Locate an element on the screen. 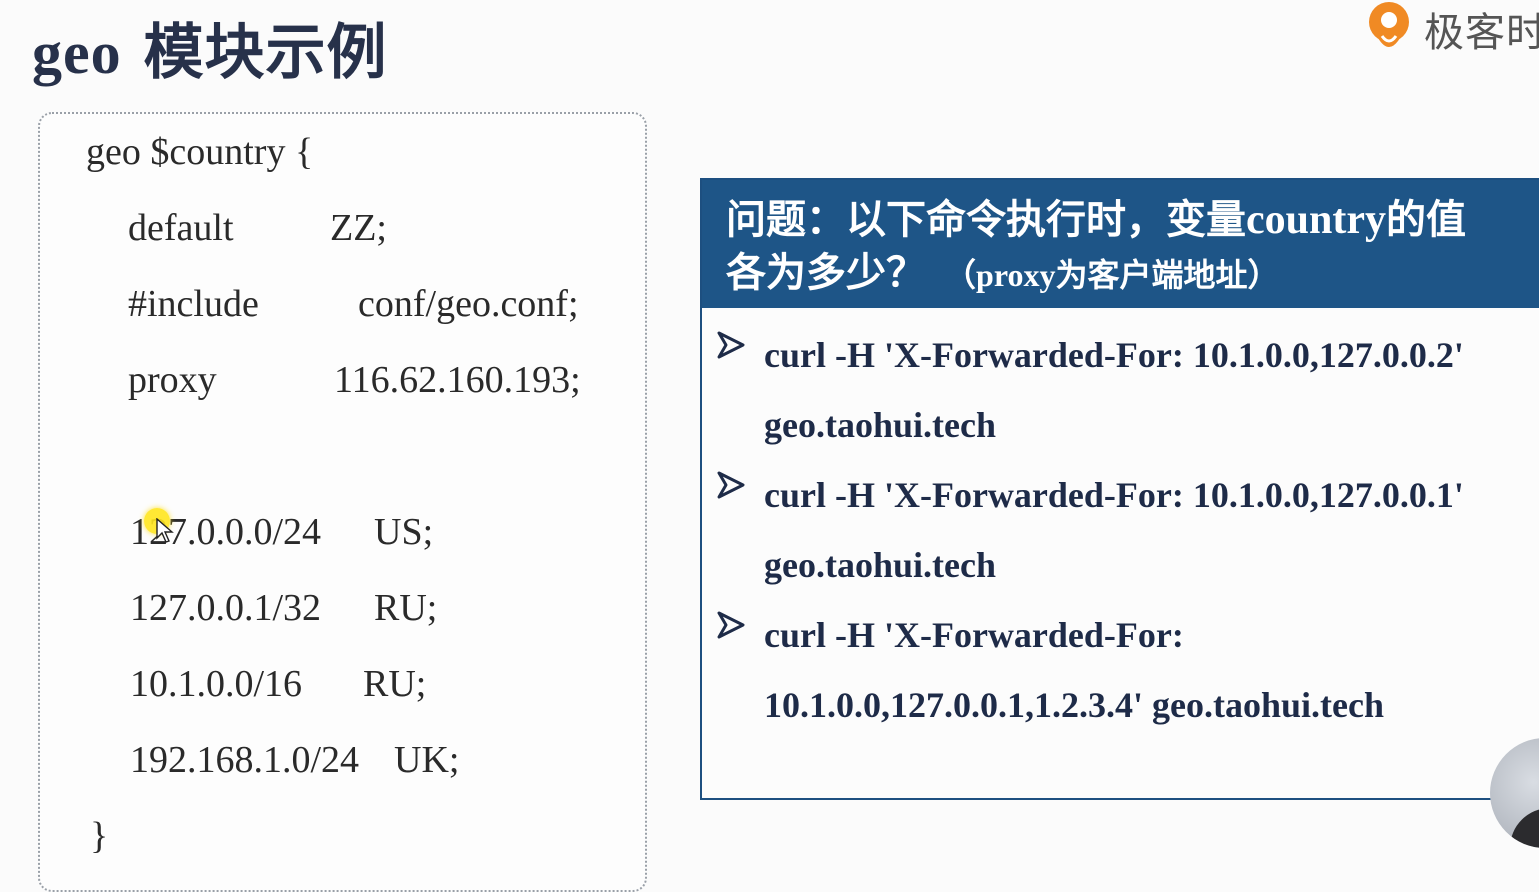 The image size is (1539, 892). code-line: #include conf/geo.conf; is located at coordinates (353, 304).